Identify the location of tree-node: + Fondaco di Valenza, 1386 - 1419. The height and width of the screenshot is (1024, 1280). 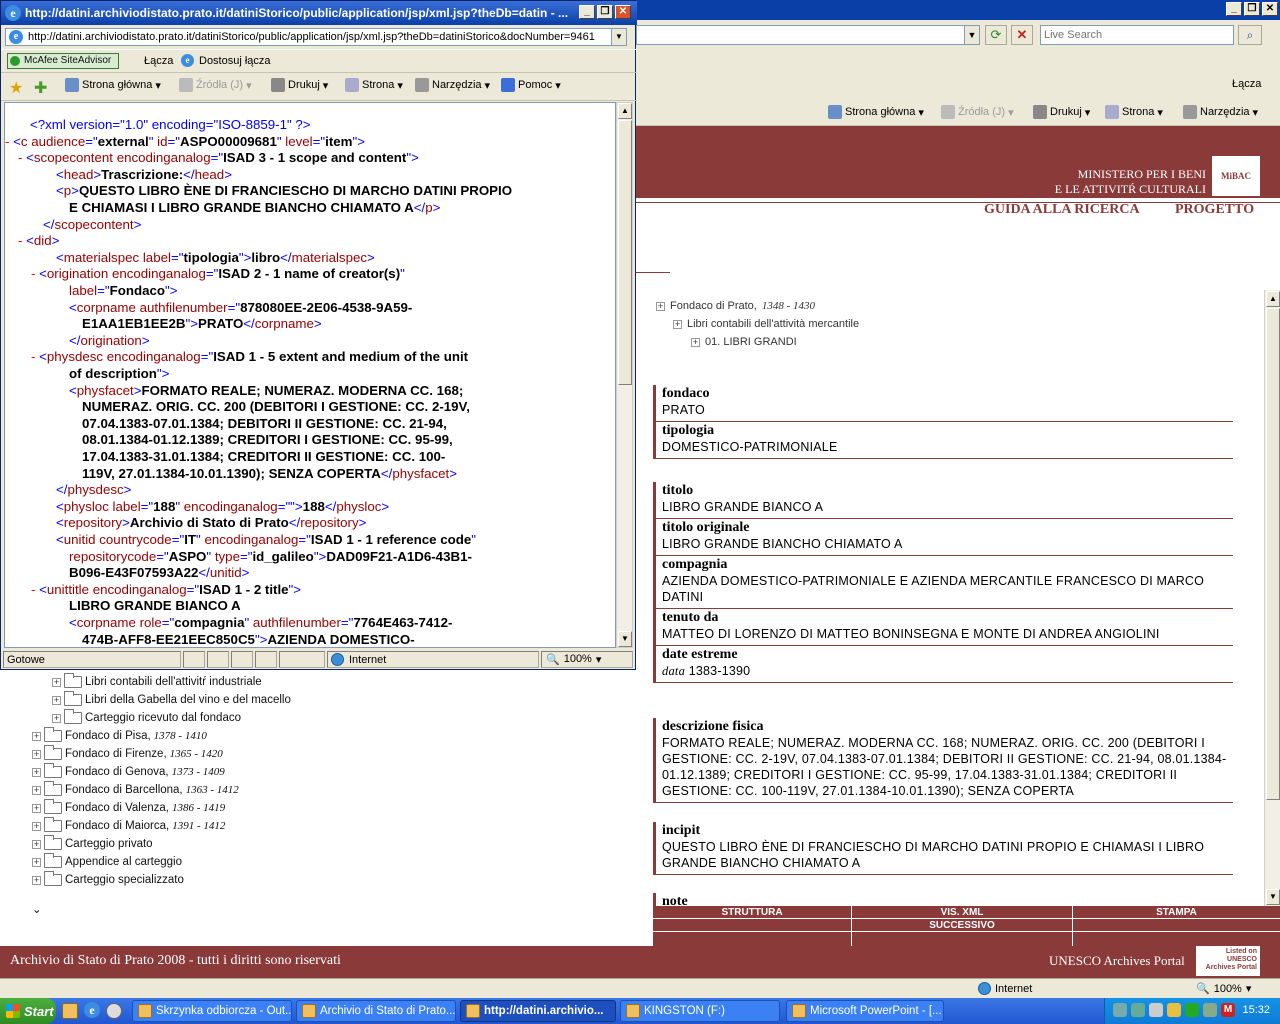
(128, 806).